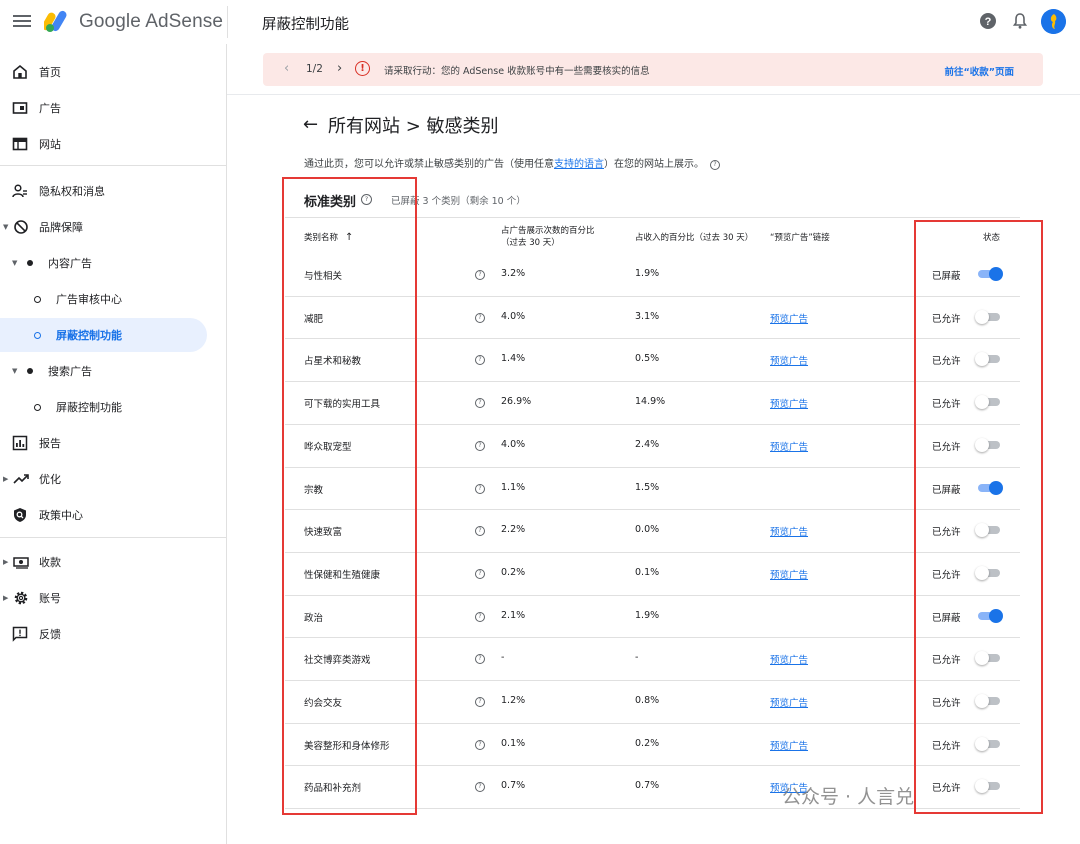 Image resolution: width=1080 pixels, height=844 pixels. I want to click on notifications-icon, so click(1020, 21).